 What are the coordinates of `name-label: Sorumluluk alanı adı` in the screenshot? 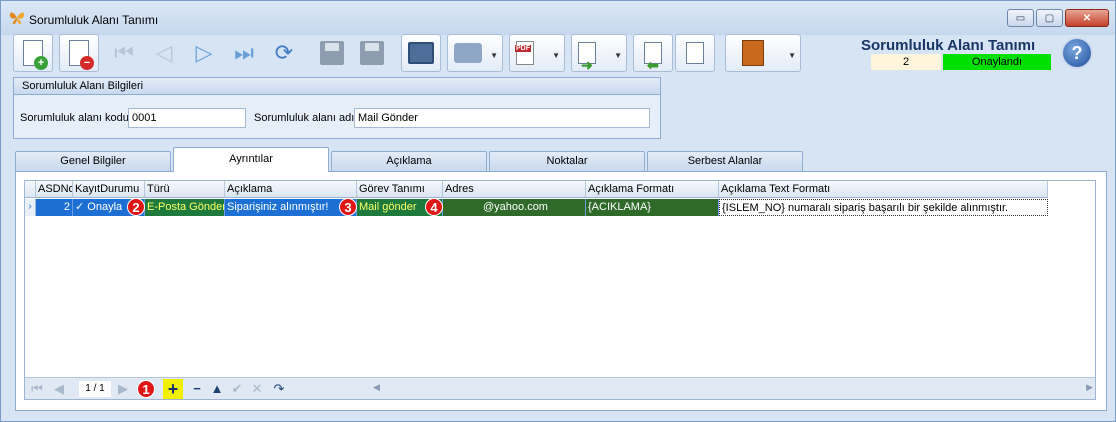 It's located at (304, 118).